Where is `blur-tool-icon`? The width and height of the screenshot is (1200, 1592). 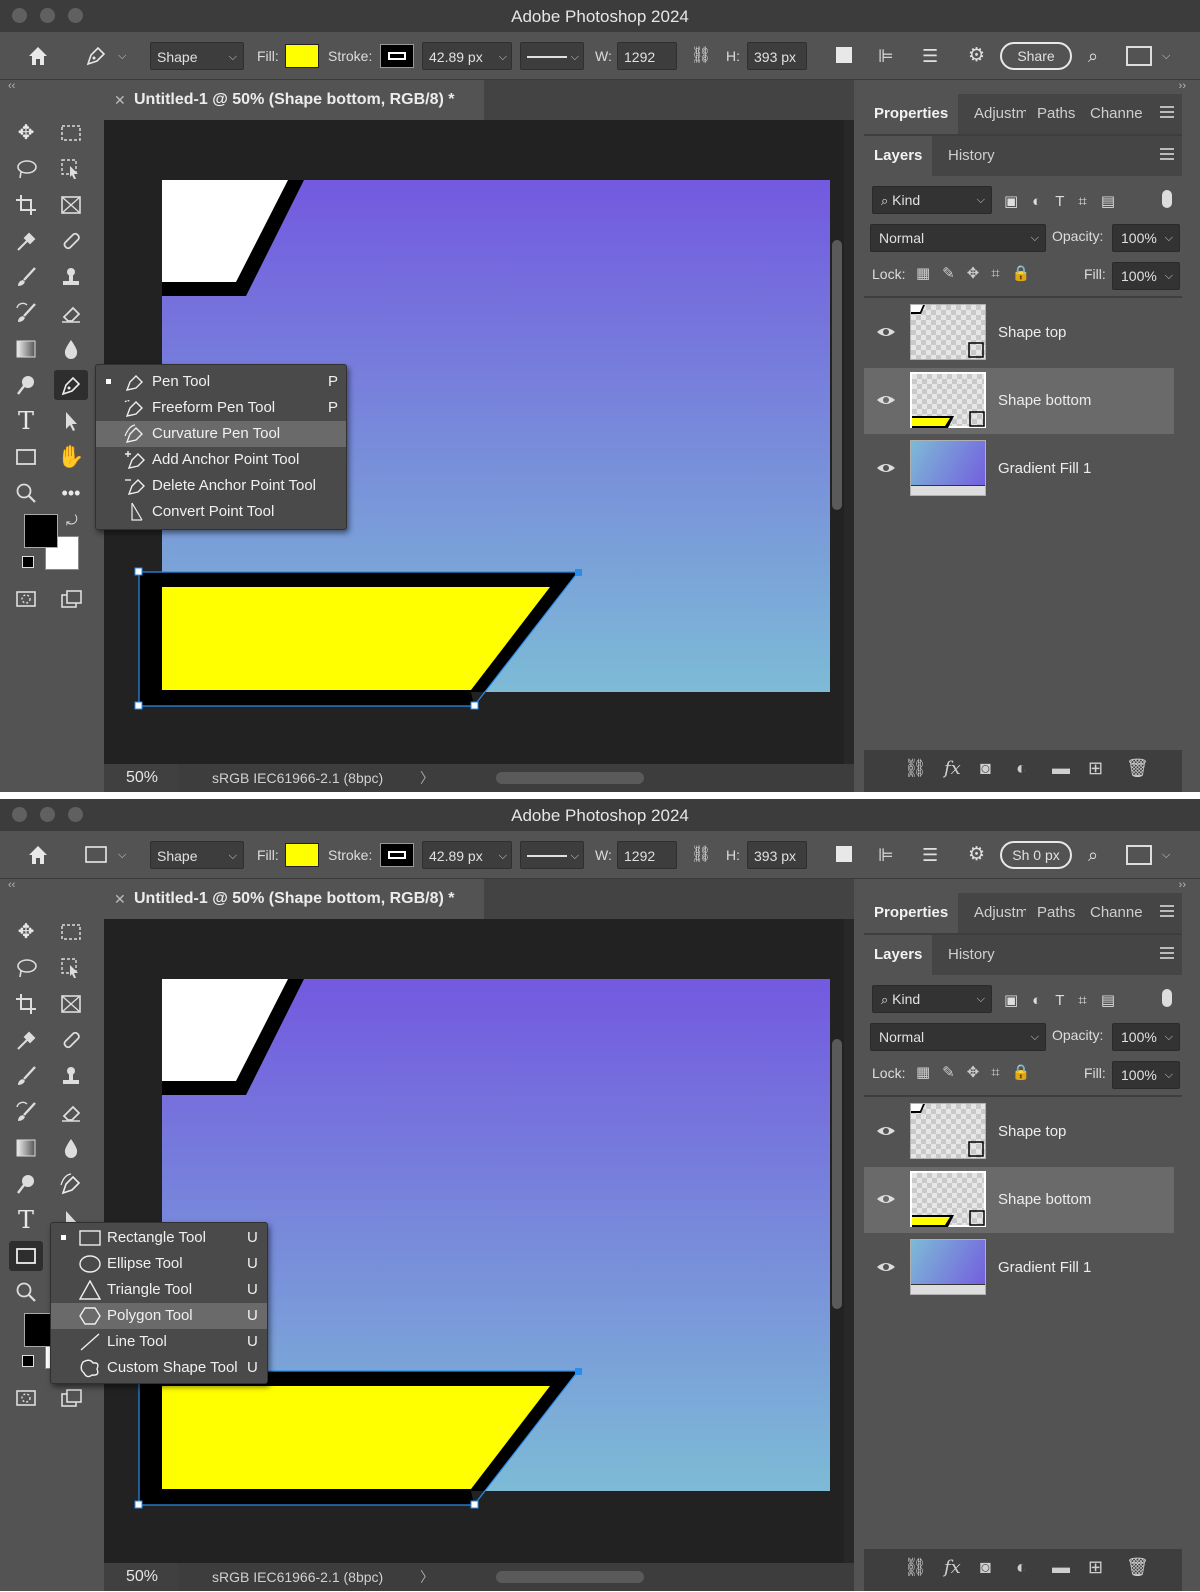
blur-tool-icon is located at coordinates (71, 1148).